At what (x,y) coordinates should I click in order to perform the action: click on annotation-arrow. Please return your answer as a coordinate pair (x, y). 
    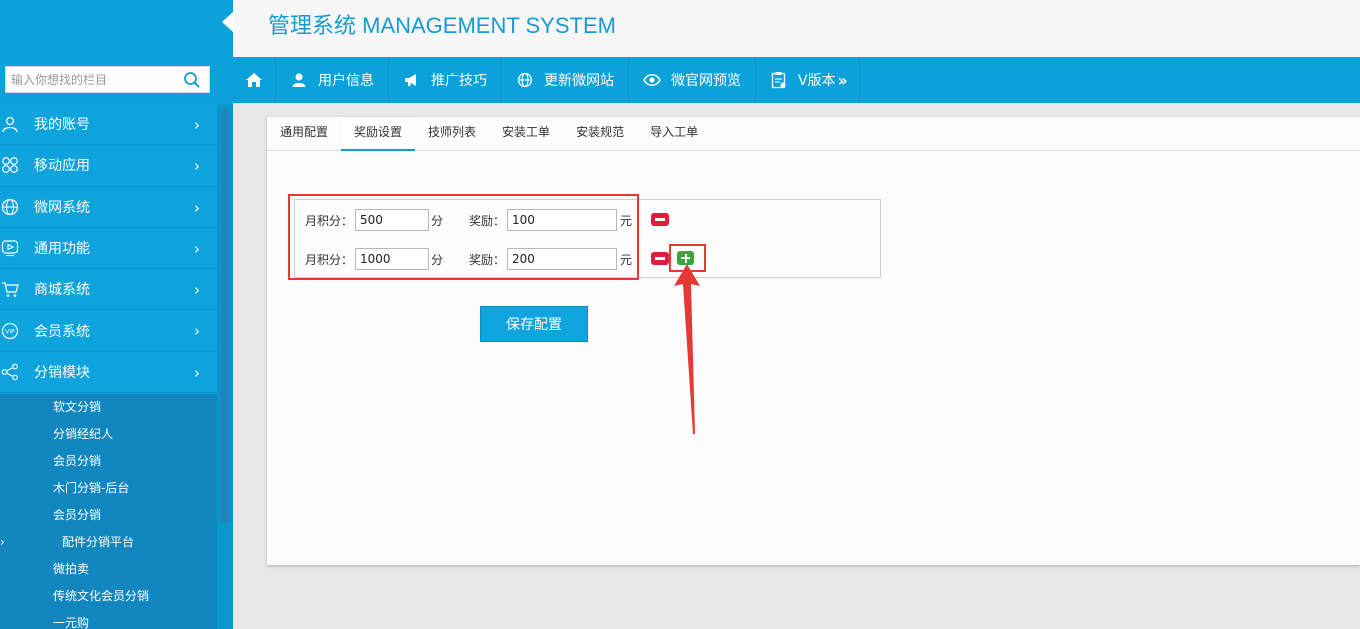
    Looking at the image, I should click on (687, 349).